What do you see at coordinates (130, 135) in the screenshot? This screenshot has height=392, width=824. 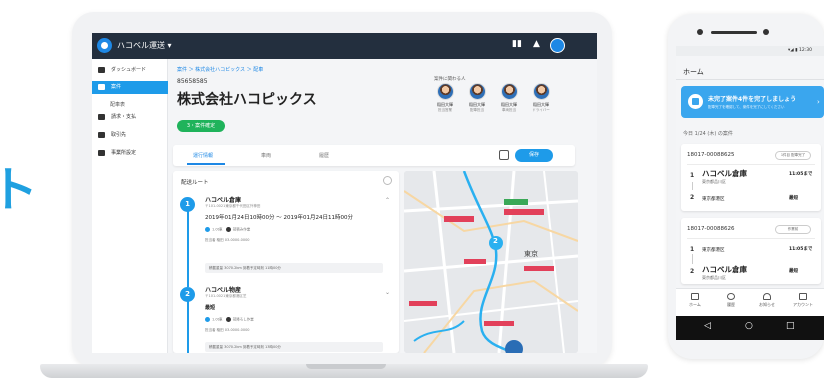 I see `sidebar-item-clients: 取引先` at bounding box center [130, 135].